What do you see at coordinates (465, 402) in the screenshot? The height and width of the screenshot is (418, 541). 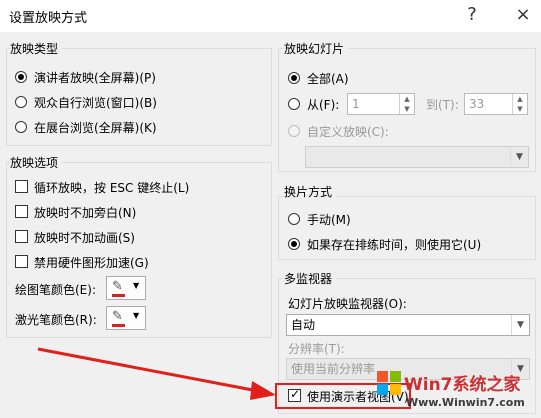 I see `watermark-url: Www.Winwin7.com` at bounding box center [465, 402].